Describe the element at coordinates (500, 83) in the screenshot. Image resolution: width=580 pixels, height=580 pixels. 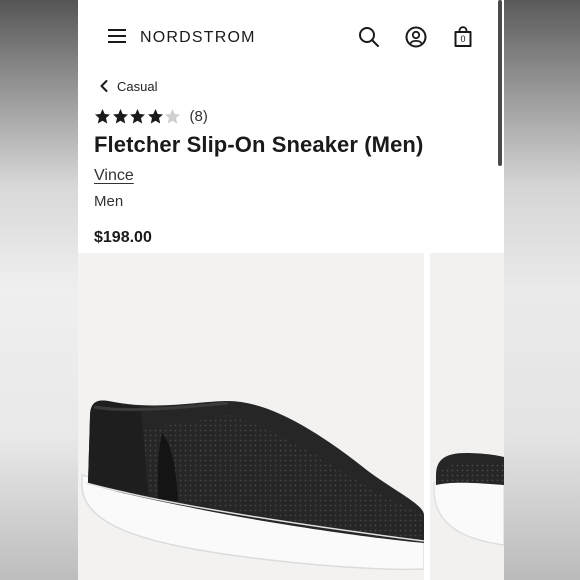
I see `scrollbar` at that location.